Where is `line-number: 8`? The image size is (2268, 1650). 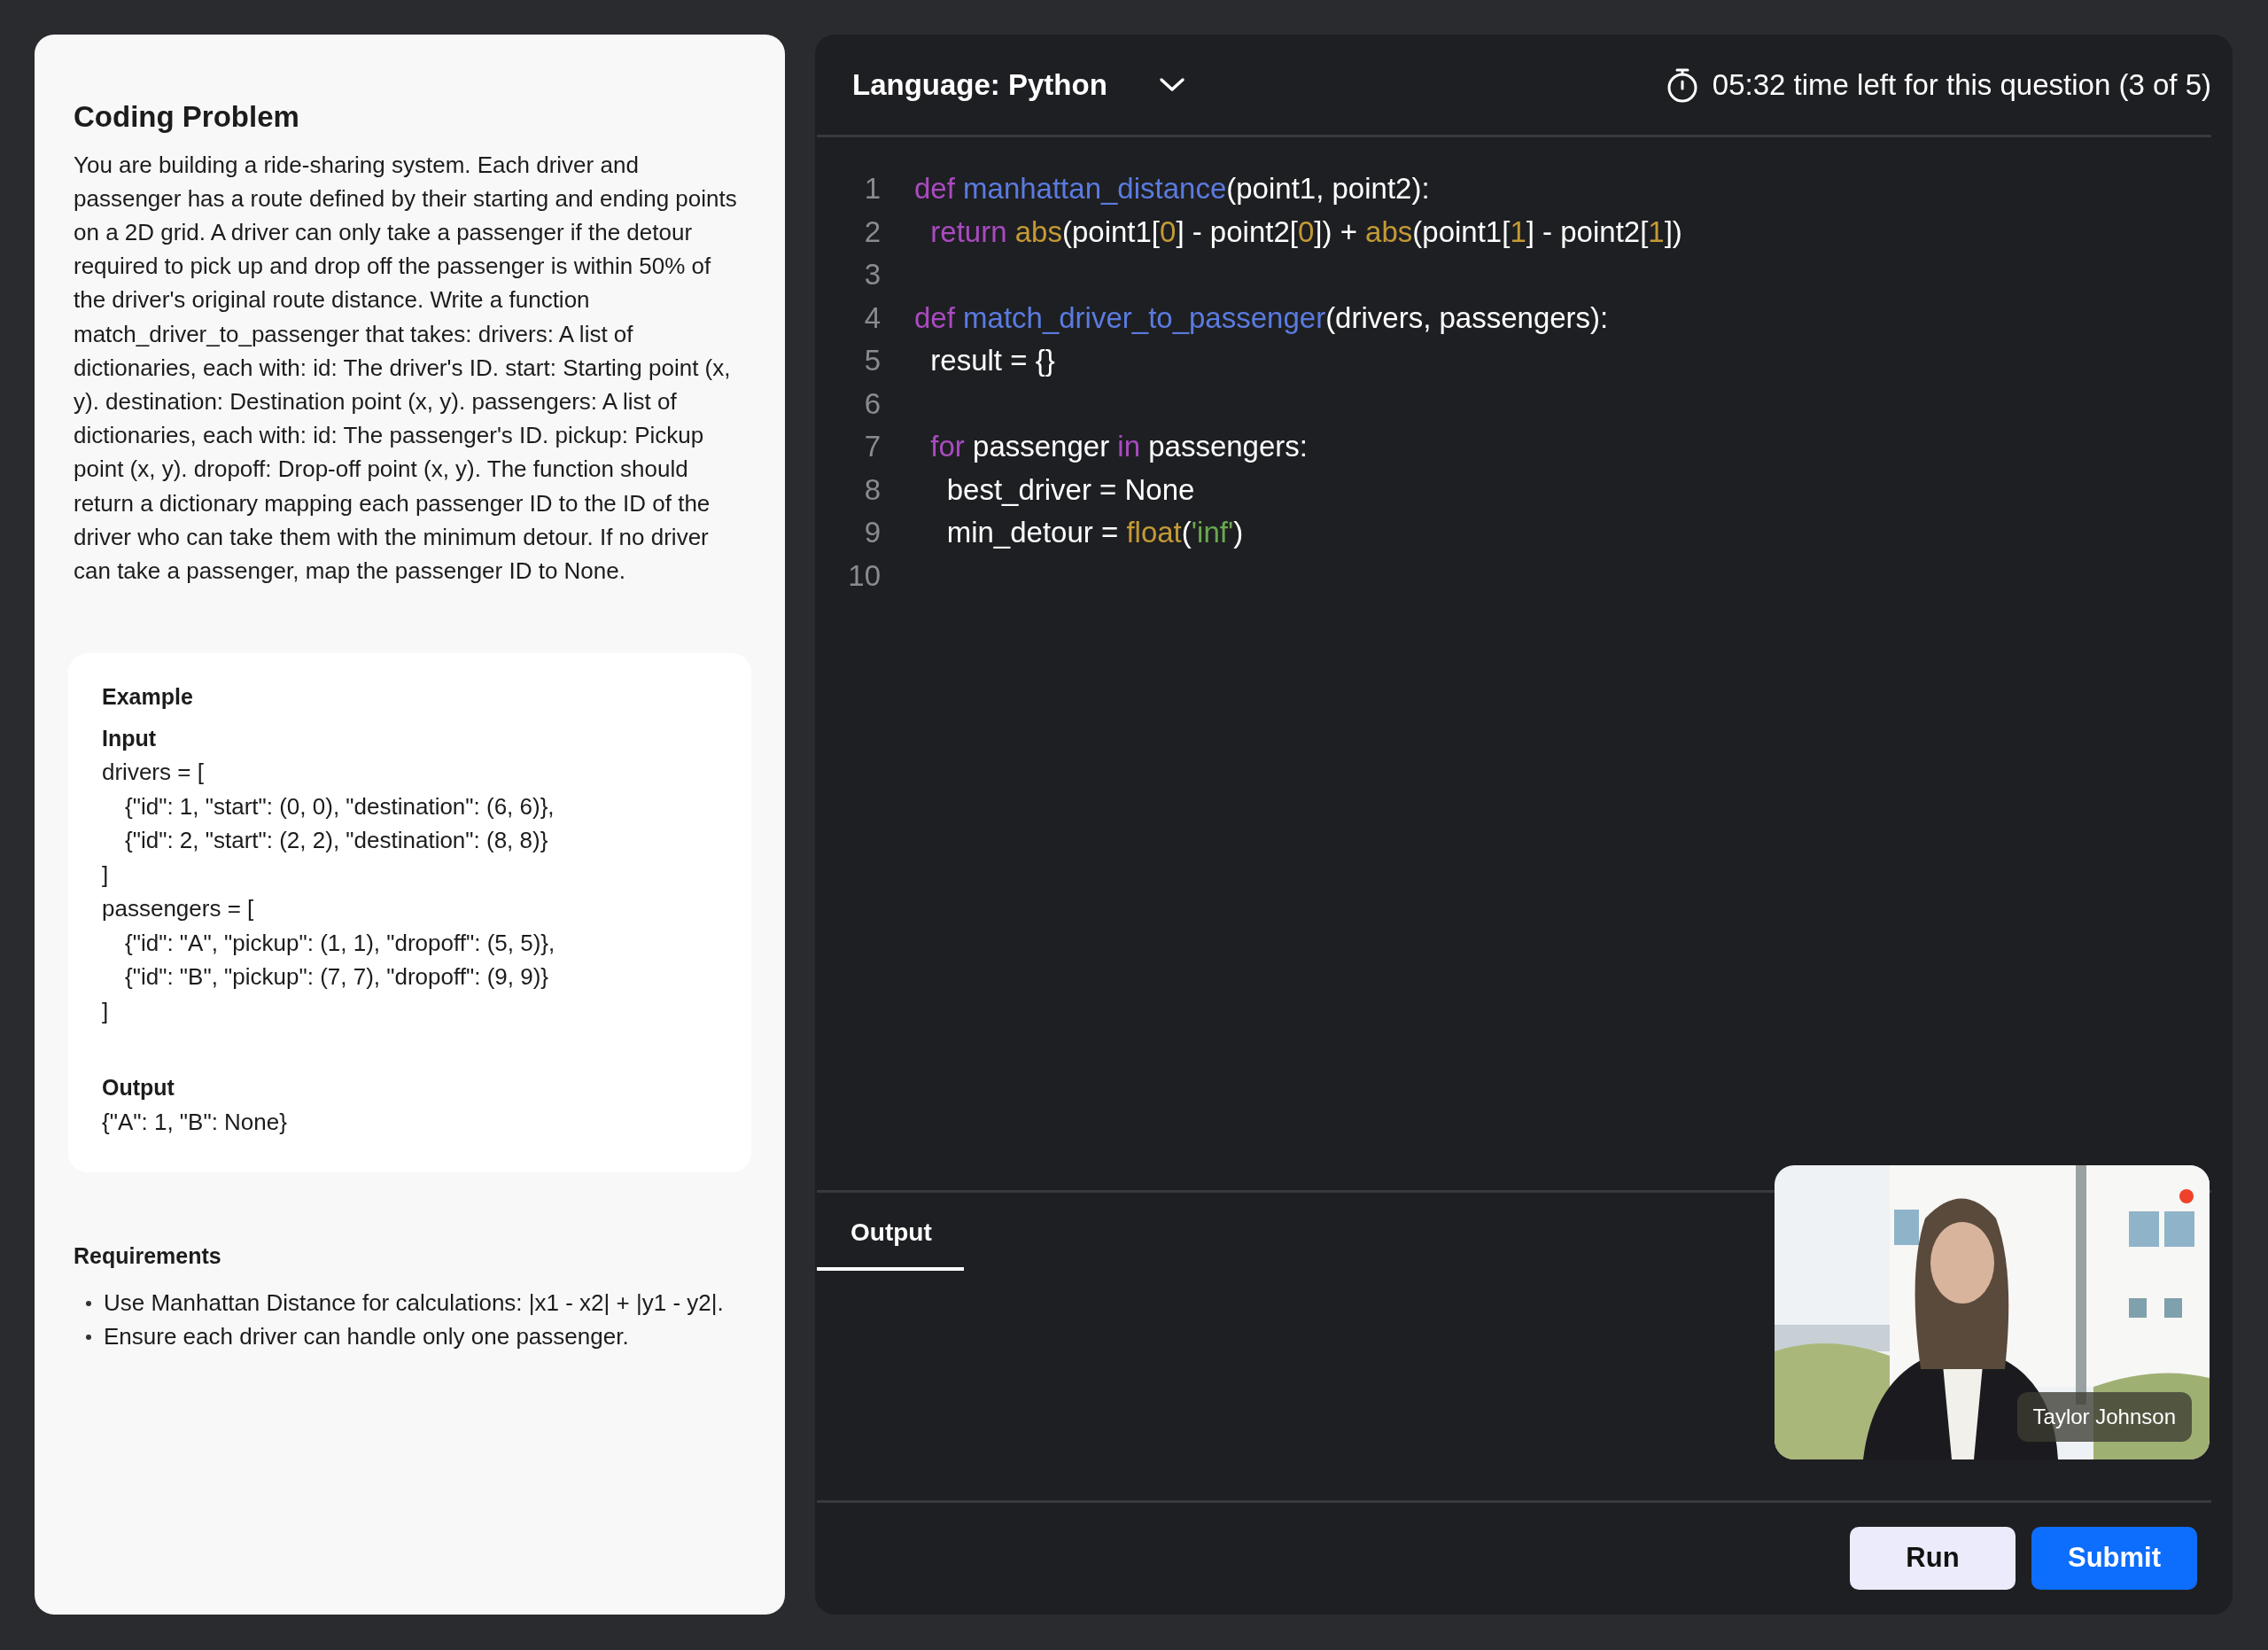
line-number: 8 is located at coordinates (872, 489).